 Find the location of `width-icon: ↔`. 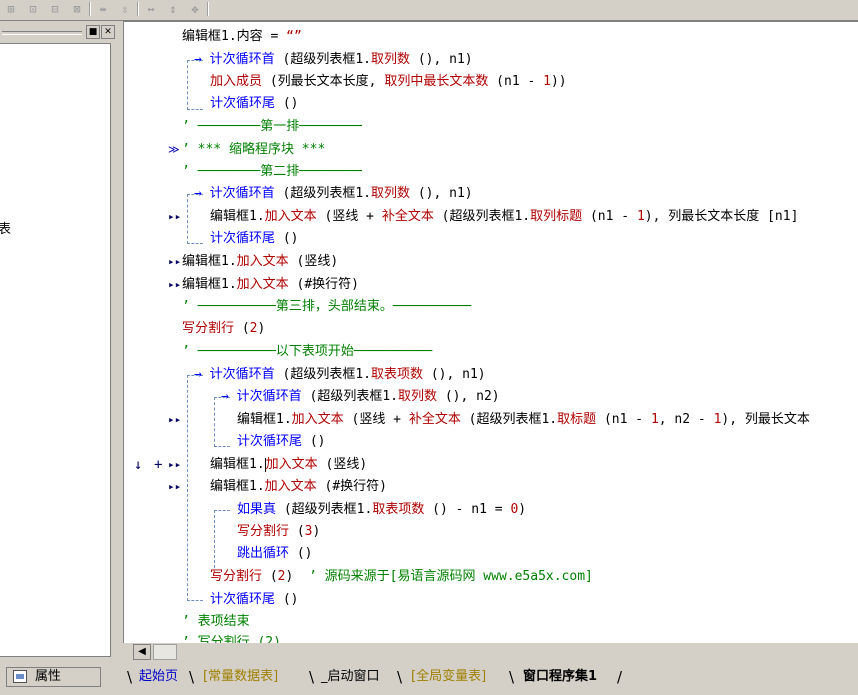

width-icon: ↔ is located at coordinates (151, 9).